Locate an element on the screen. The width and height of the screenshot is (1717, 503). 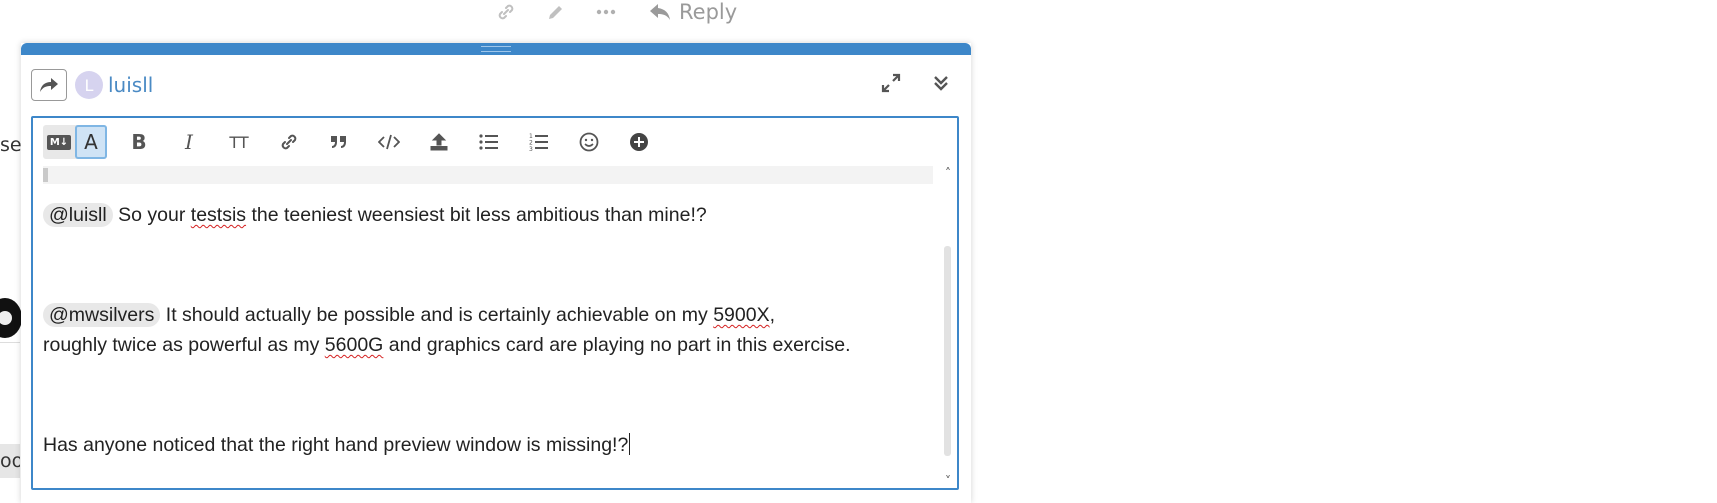
quote-icon is located at coordinates (338, 142).